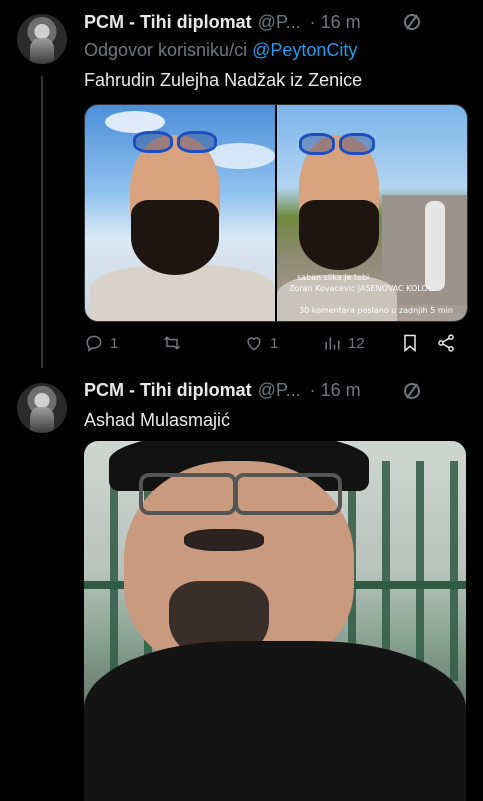 The image size is (483, 801). Describe the element at coordinates (304, 50) in the screenshot. I see `reply-mention-link: @PeytonCity` at that location.